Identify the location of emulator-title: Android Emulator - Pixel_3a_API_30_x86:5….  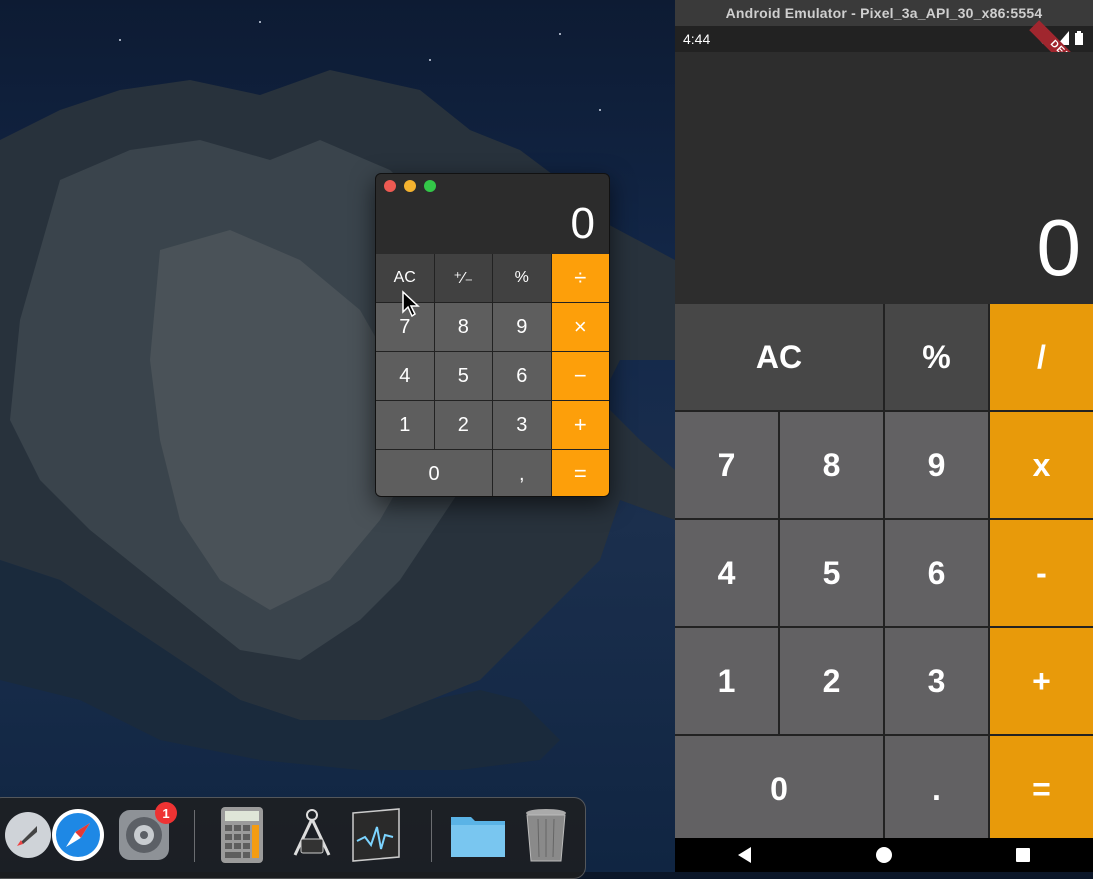
(884, 13).